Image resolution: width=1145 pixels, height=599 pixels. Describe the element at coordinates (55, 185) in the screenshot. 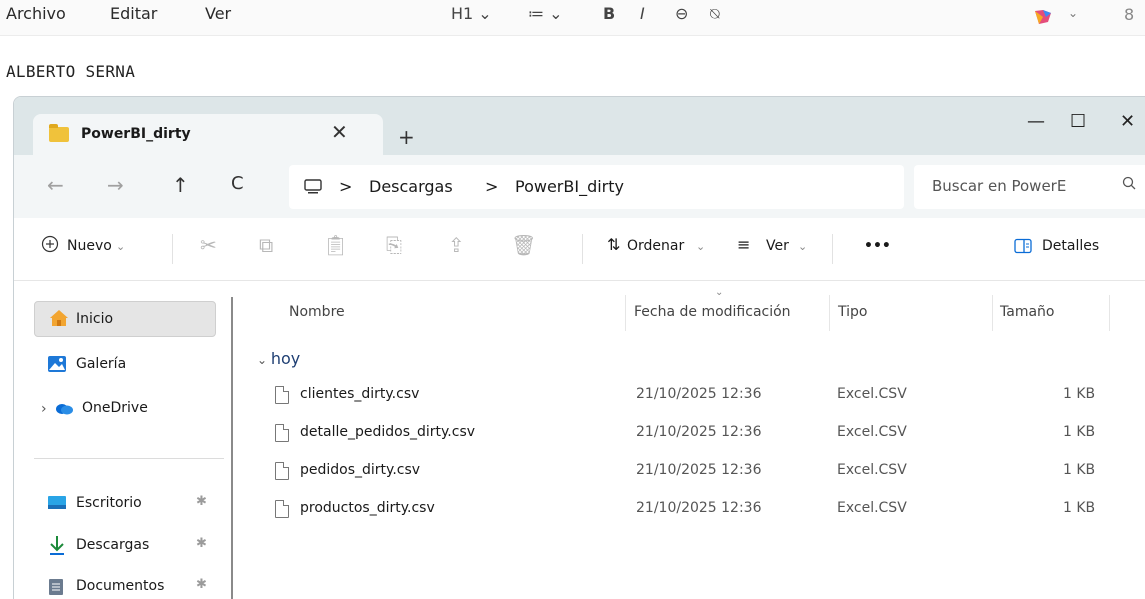

I see `back-button: ←` at that location.